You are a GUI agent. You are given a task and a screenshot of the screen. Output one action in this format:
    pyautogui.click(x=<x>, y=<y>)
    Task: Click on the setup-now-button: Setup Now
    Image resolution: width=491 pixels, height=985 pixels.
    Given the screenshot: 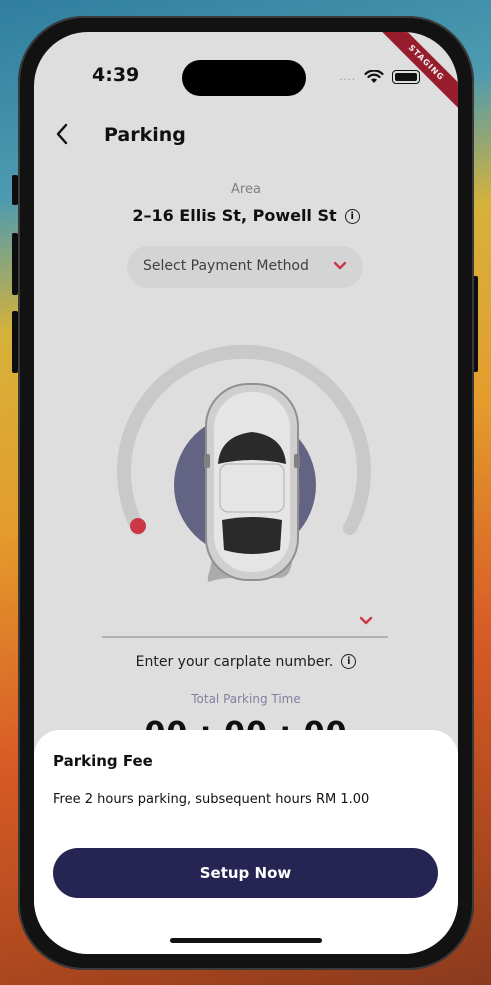 What is the action you would take?
    pyautogui.click(x=245, y=873)
    